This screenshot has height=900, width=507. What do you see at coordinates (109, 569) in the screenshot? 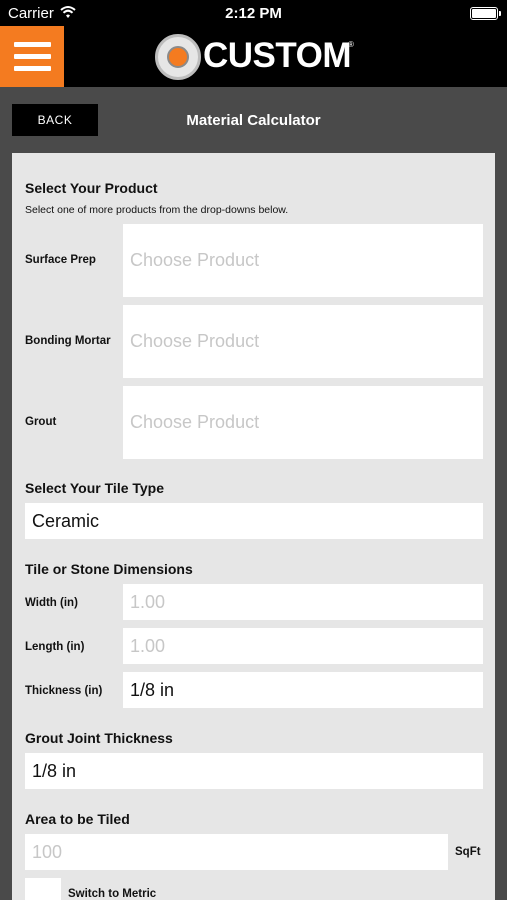
I see `dimensions-title: Tile or Stone Dimensions` at bounding box center [109, 569].